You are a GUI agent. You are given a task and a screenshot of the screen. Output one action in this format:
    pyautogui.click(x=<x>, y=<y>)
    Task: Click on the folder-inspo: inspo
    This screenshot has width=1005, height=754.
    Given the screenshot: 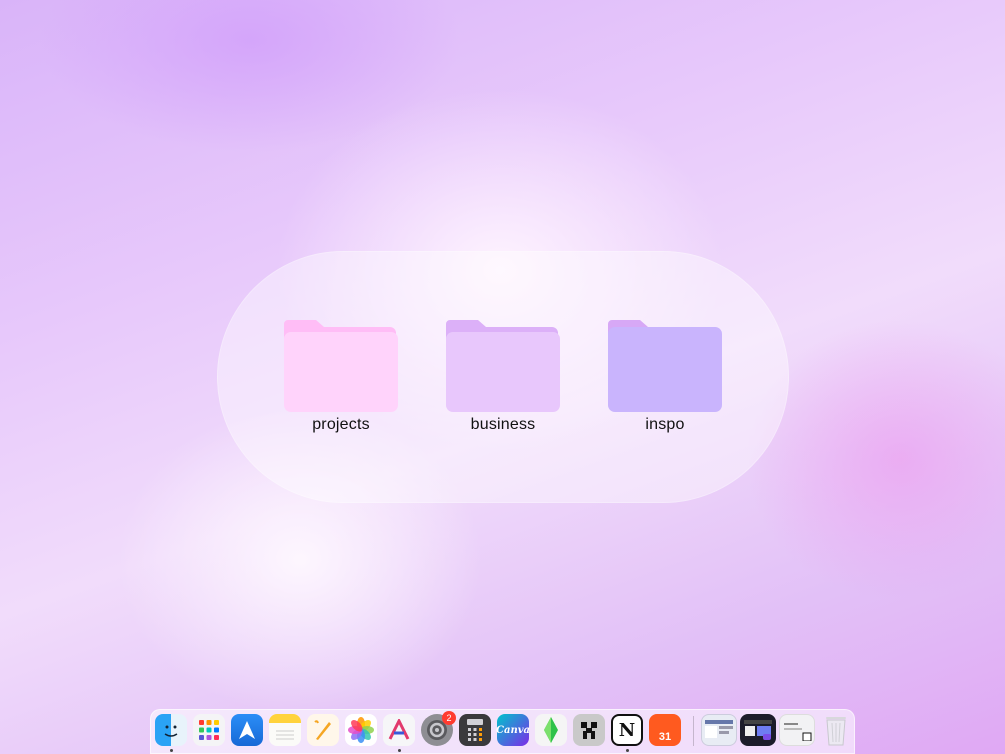 What is the action you would take?
    pyautogui.click(x=665, y=376)
    